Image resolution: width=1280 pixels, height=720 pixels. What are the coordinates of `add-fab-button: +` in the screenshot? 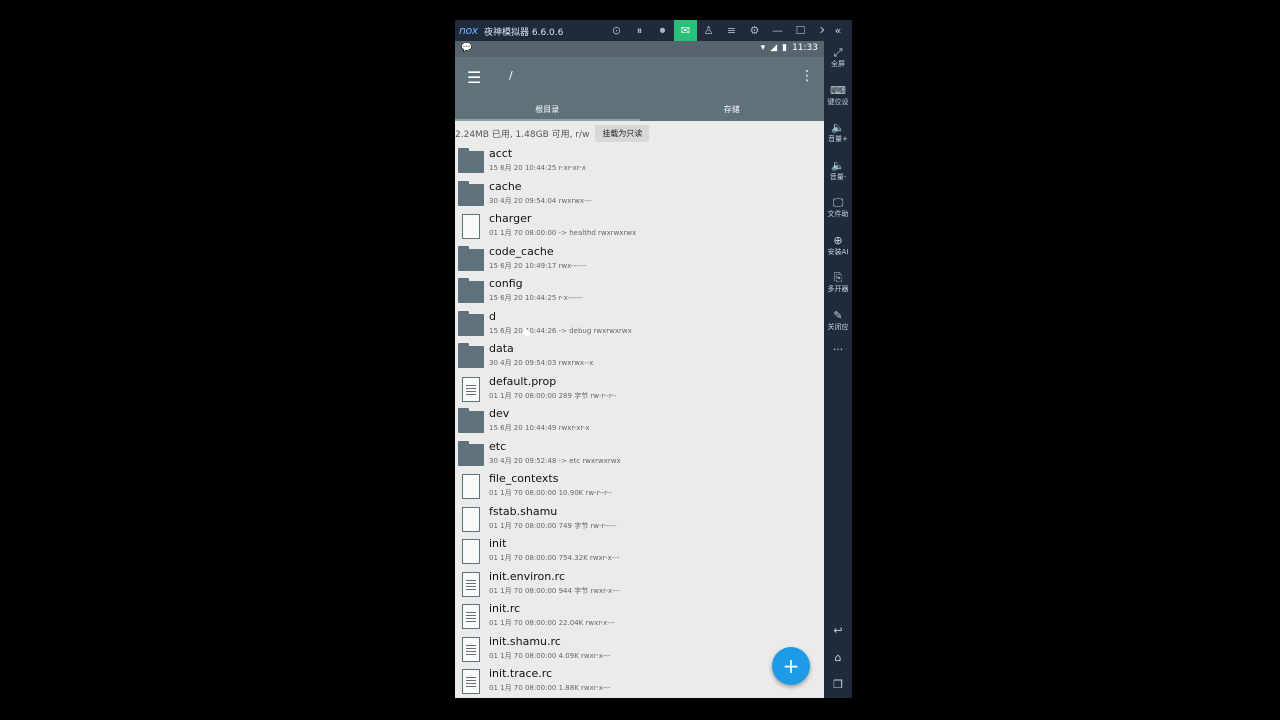 It's located at (791, 666).